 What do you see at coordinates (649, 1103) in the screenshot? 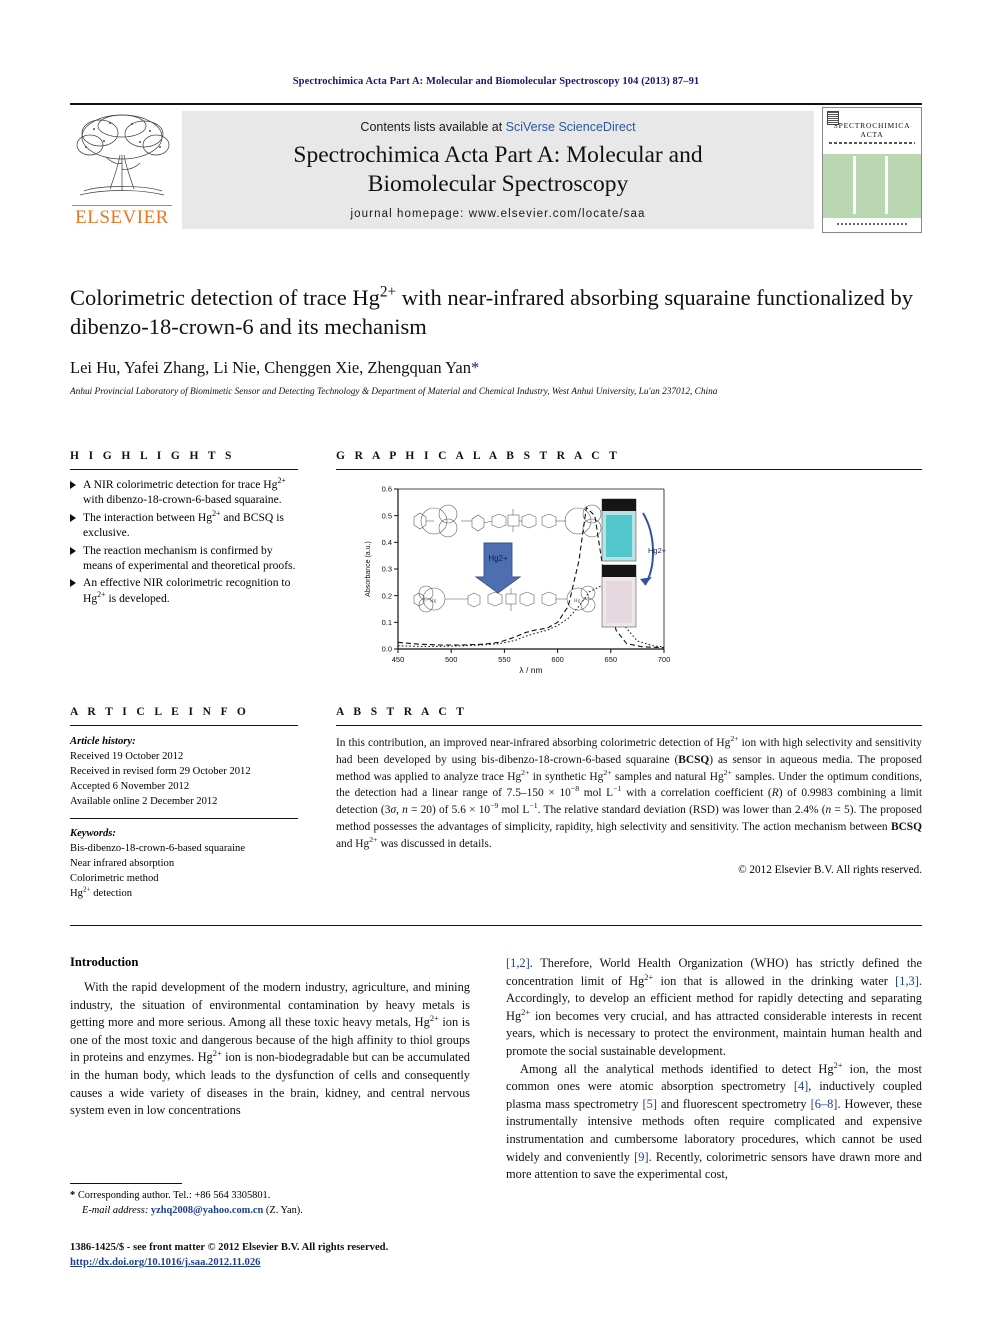
I see `citation-ref: [5]` at bounding box center [649, 1103].